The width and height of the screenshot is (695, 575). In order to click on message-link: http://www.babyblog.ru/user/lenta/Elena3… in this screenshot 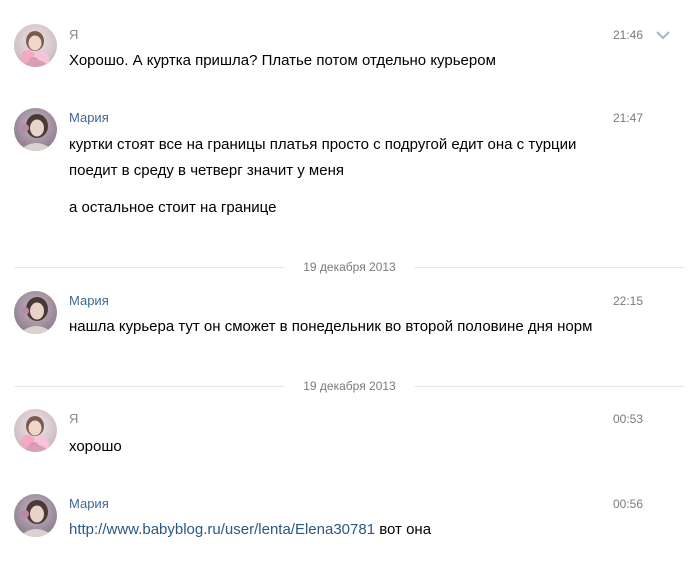, I will do `click(222, 529)`.